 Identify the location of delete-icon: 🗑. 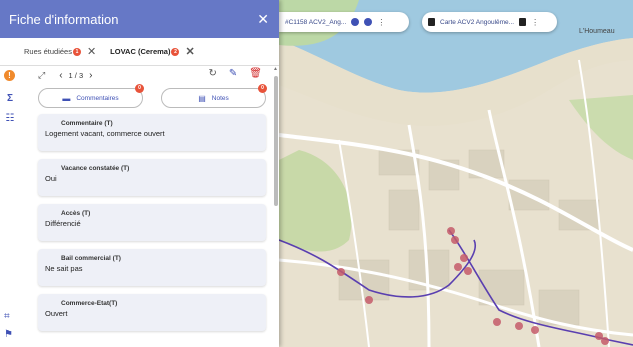
(255, 73).